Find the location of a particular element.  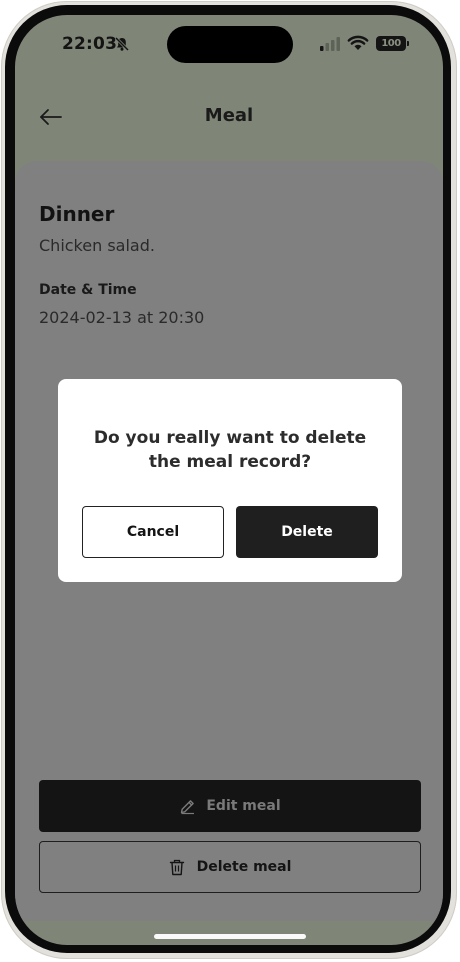

page-title: Meal is located at coordinates (229, 115).